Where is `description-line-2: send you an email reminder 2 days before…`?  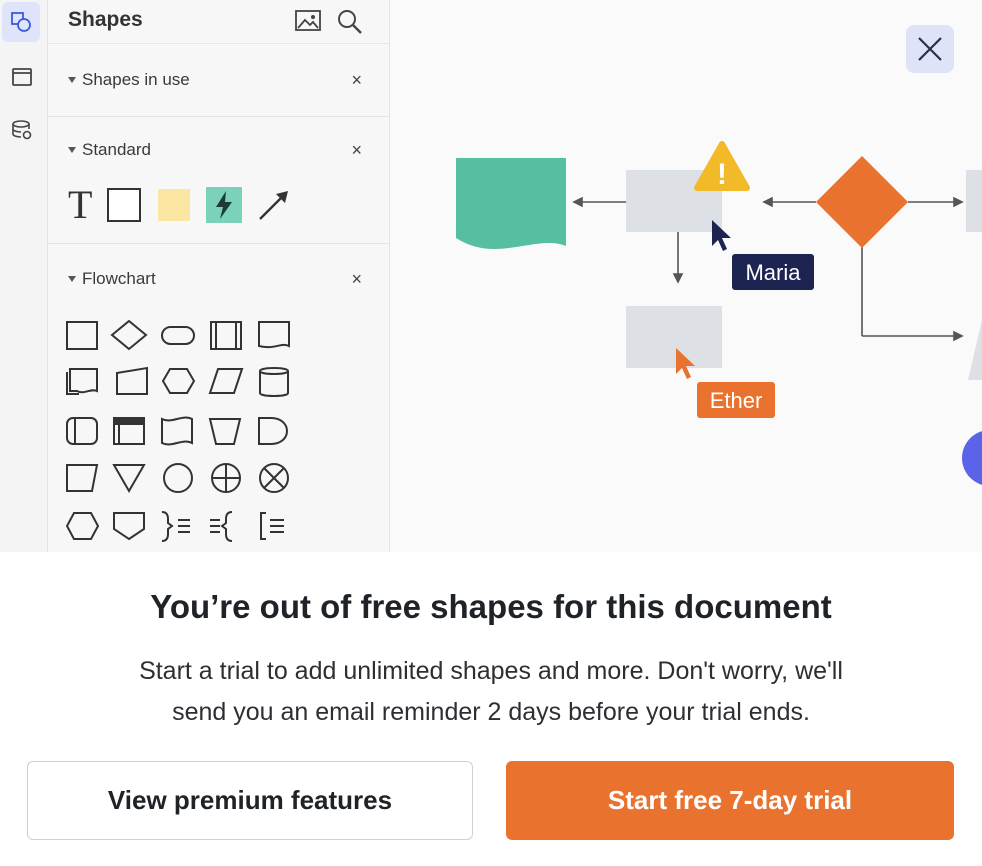 description-line-2: send you an email reminder 2 days before… is located at coordinates (491, 712).